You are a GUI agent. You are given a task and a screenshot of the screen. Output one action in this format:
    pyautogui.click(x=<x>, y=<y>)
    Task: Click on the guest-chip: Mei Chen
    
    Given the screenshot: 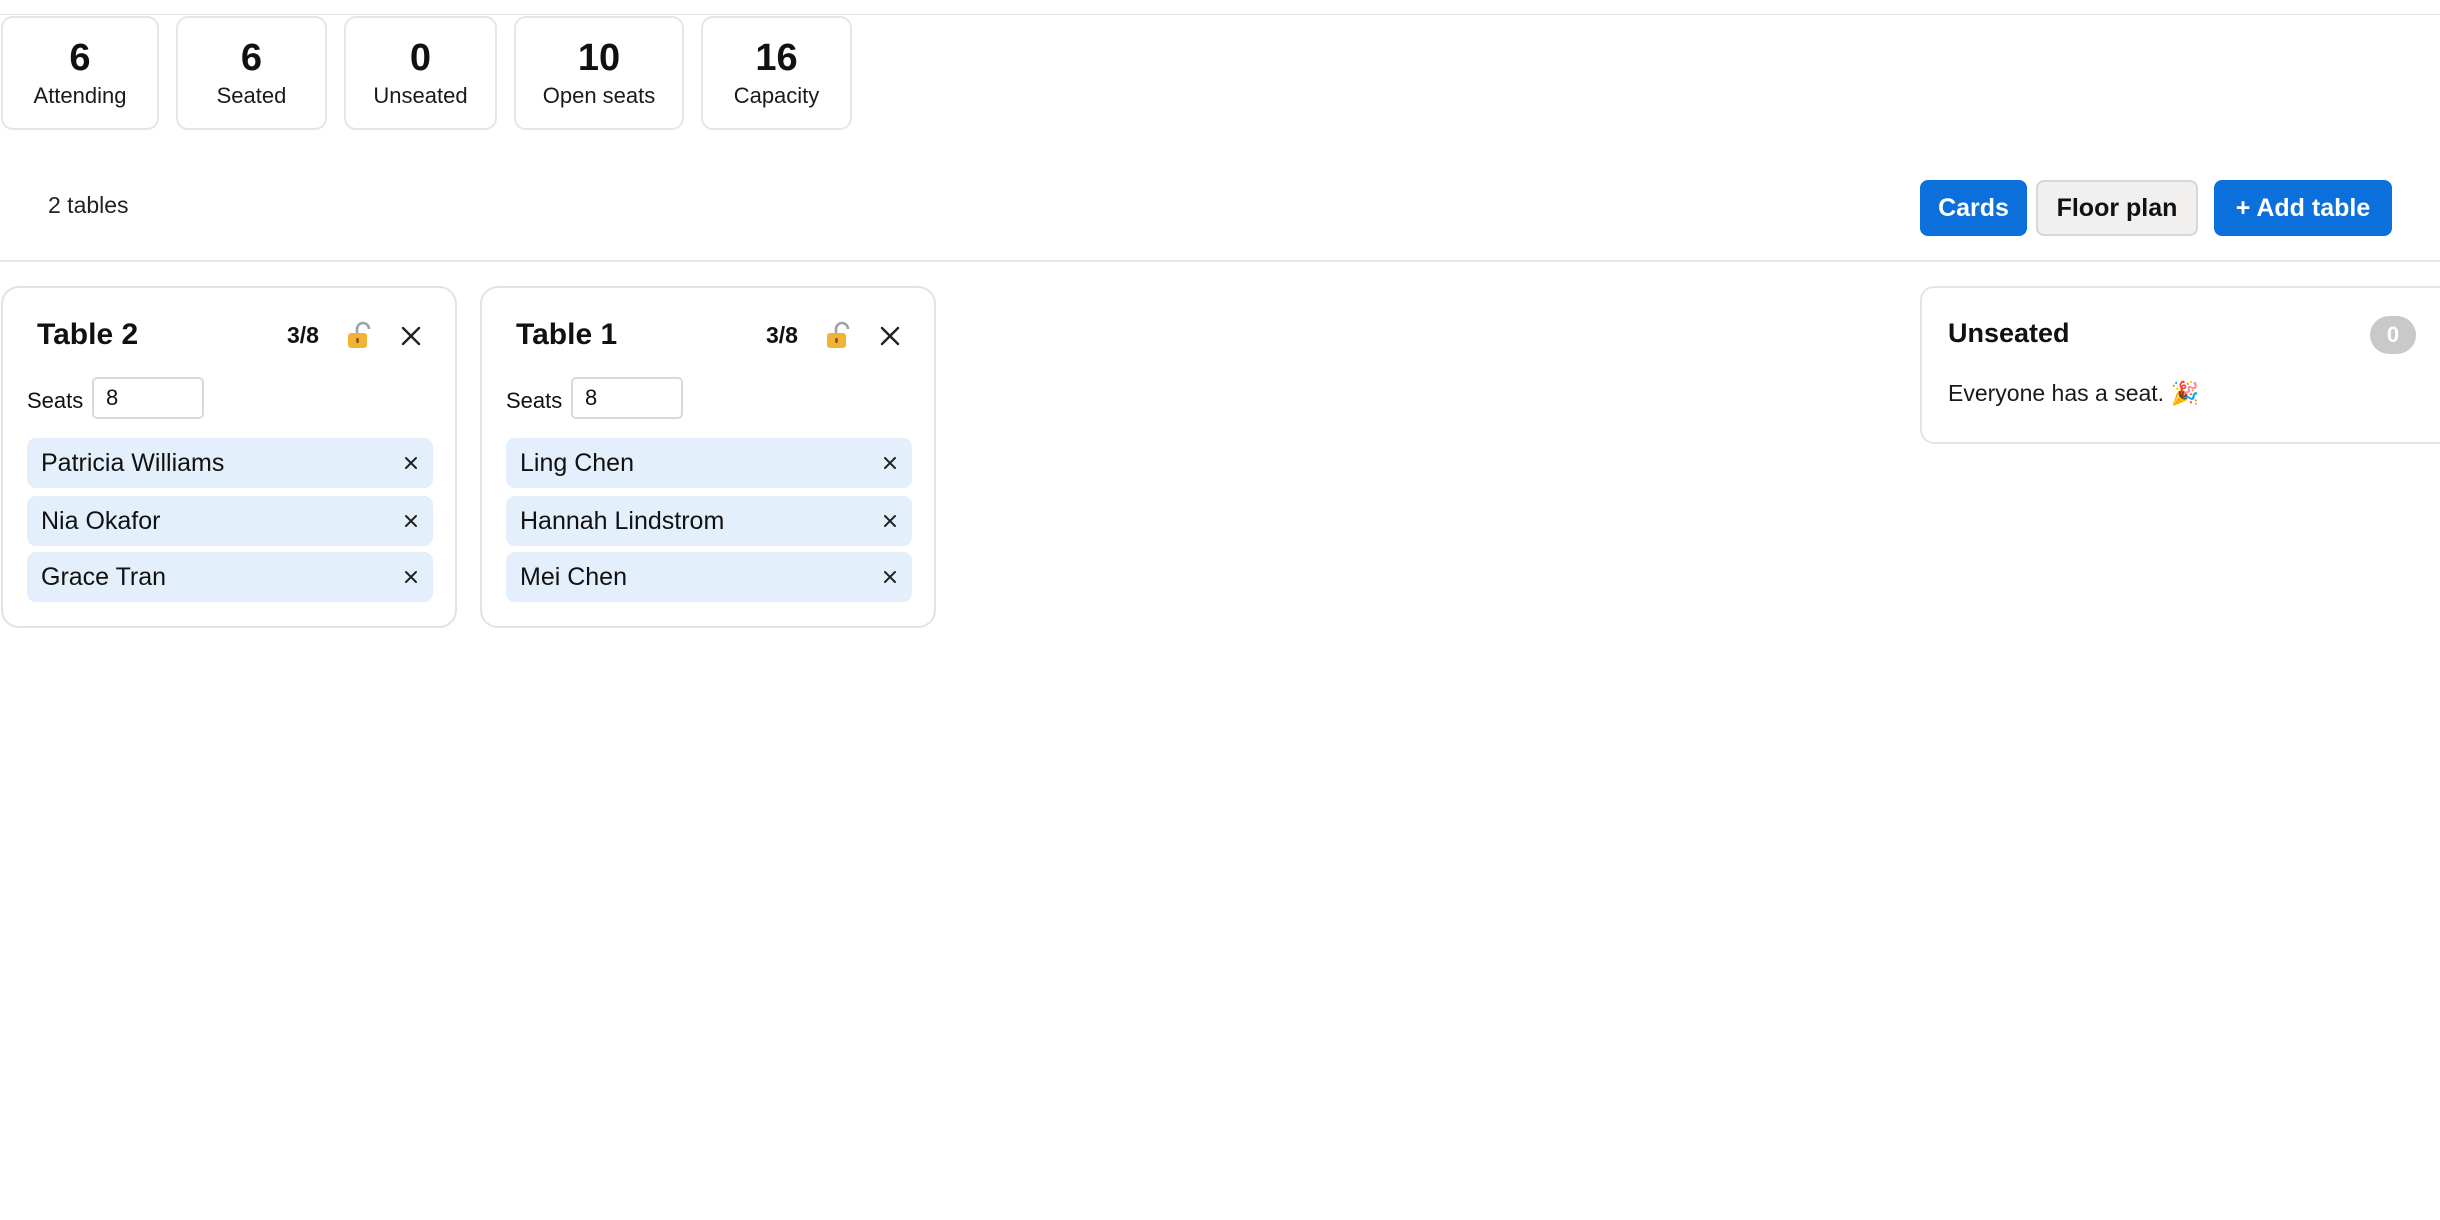 What is the action you would take?
    pyautogui.click(x=709, y=577)
    